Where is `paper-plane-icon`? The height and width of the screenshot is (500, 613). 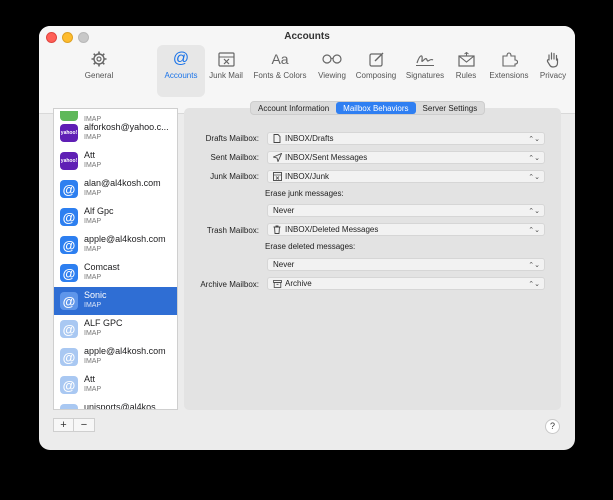
paper-plane-icon is located at coordinates (278, 157).